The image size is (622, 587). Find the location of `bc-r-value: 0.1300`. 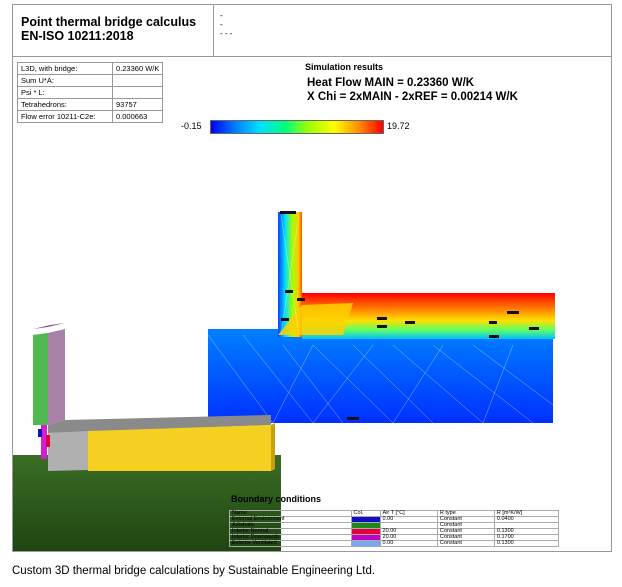

bc-r-value: 0.1300 is located at coordinates (526, 543).